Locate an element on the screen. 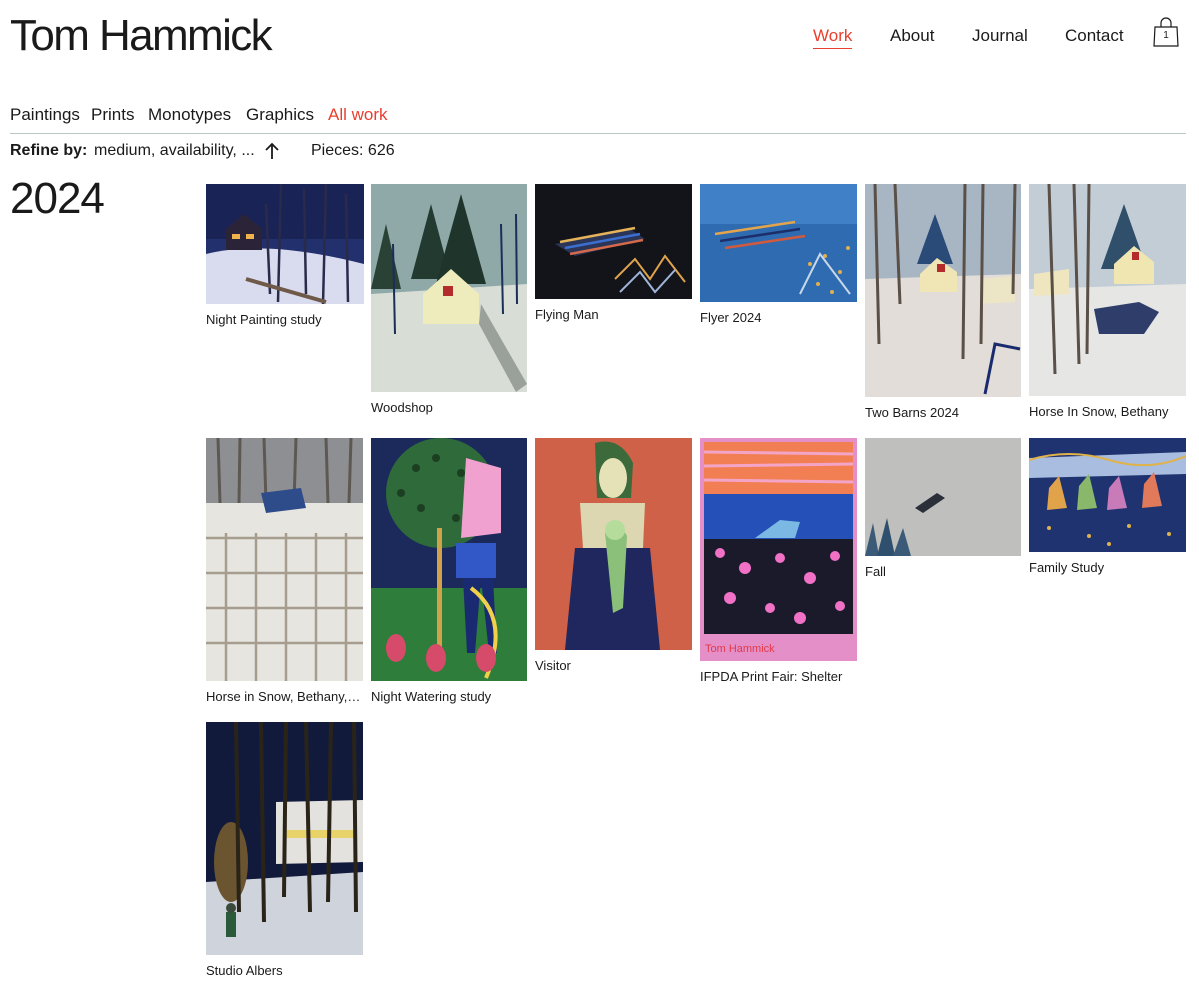  artwork-card: Studio Albers is located at coordinates (284, 850).